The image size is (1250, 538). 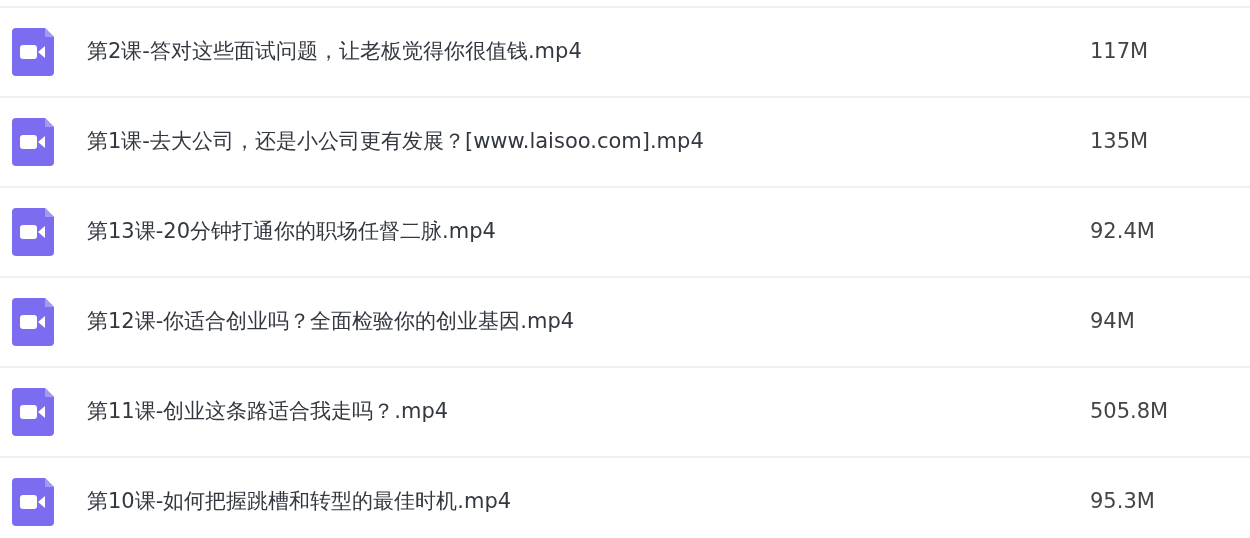 I want to click on file-size: 505.8M, so click(x=1129, y=412).